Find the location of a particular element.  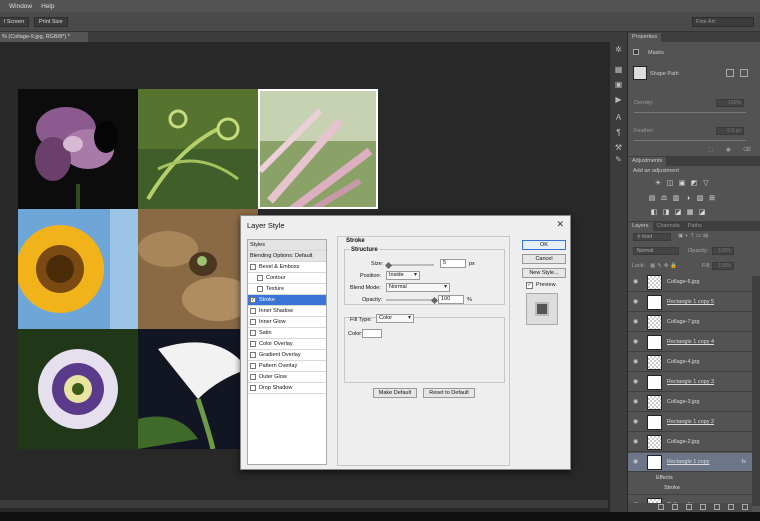

preview-checkbox: ✓ is located at coordinates (529, 285).